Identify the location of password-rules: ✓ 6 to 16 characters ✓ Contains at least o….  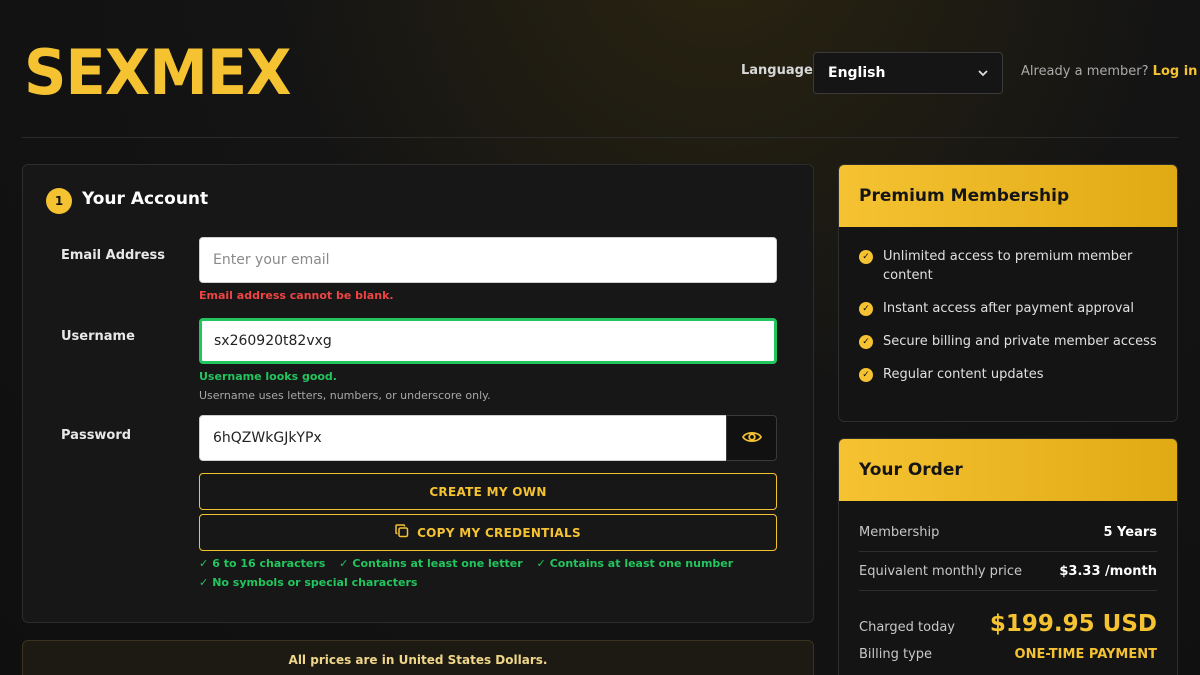
(479, 573).